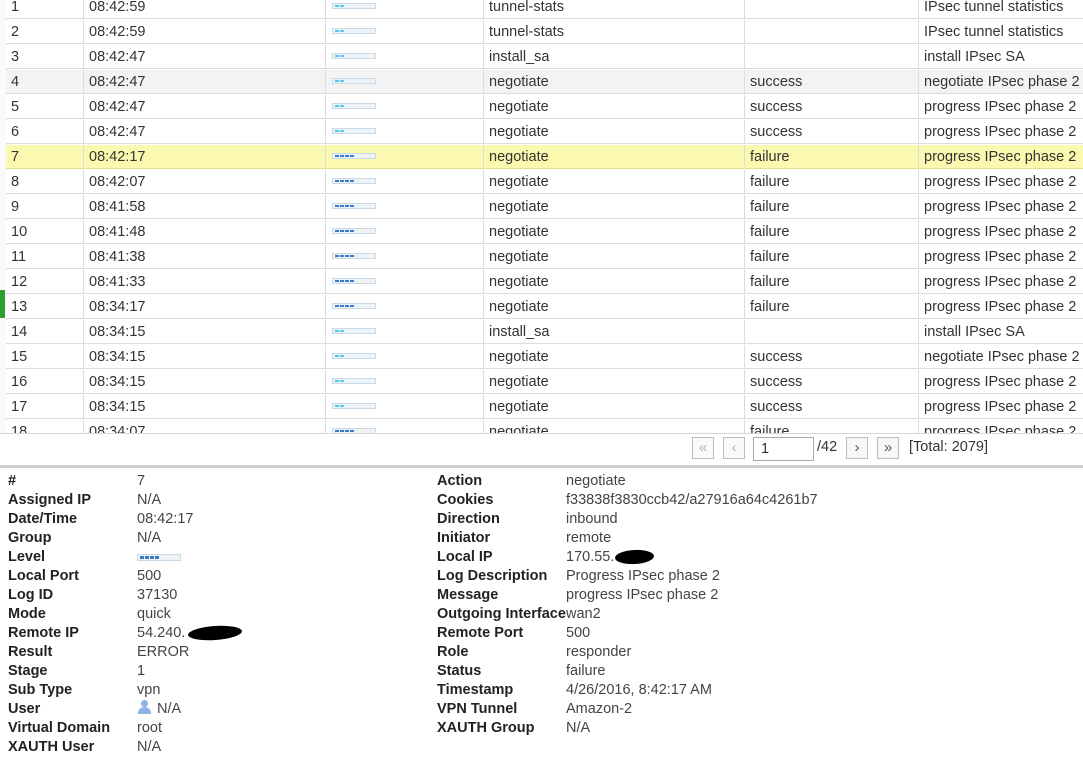 The width and height of the screenshot is (1083, 781). Describe the element at coordinates (734, 448) in the screenshot. I see `chevron-left-icon: ‹` at that location.